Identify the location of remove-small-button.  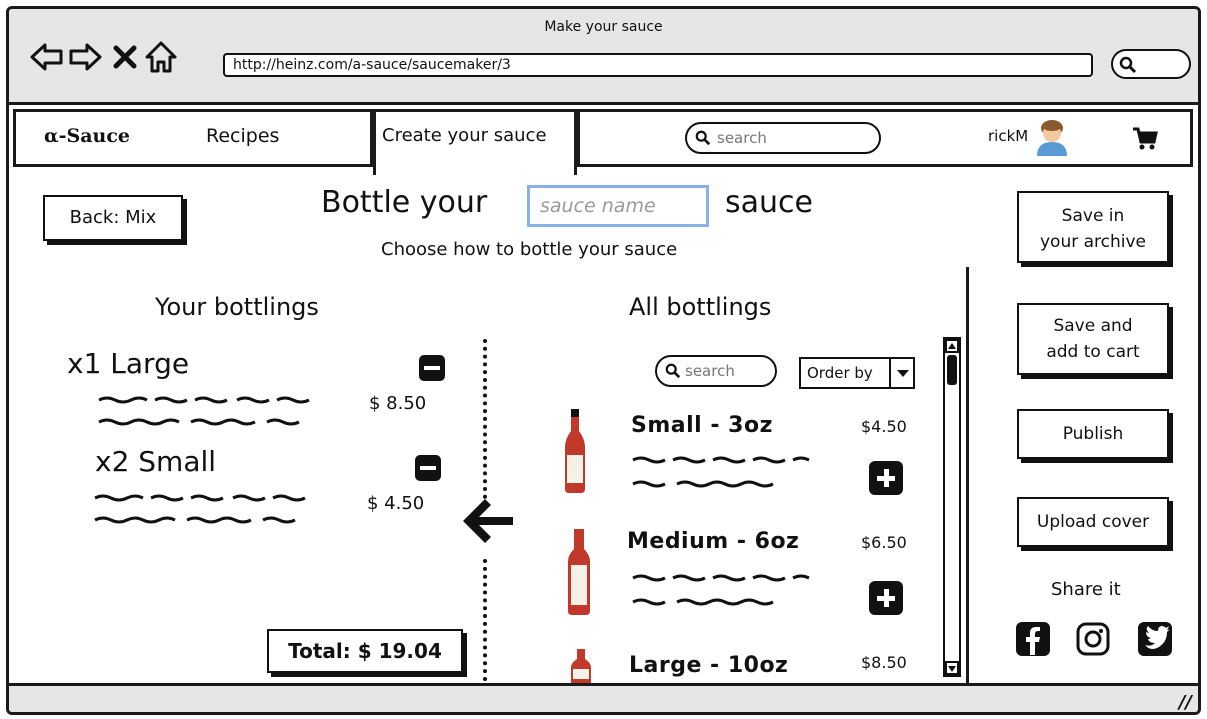
(428, 468).